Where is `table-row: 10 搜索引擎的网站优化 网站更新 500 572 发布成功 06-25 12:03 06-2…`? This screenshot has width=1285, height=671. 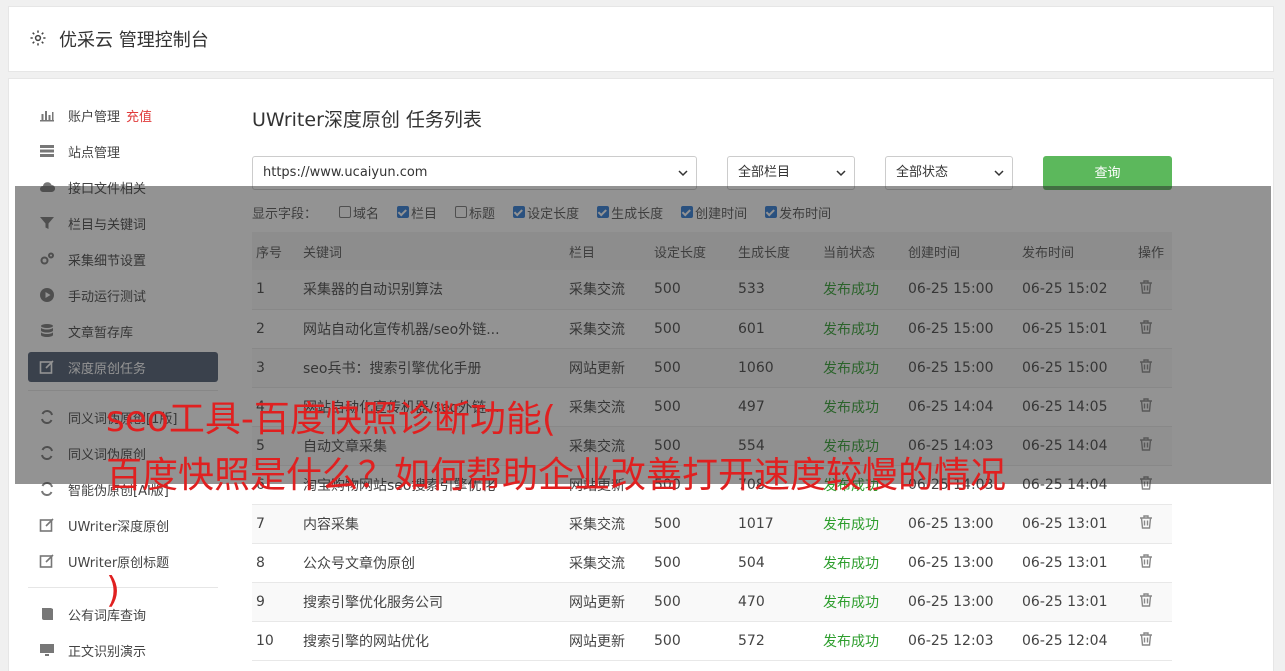 table-row: 10 搜索引擎的网站优化 网站更新 500 572 发布成功 06-25 12:03 06-2… is located at coordinates (712, 640).